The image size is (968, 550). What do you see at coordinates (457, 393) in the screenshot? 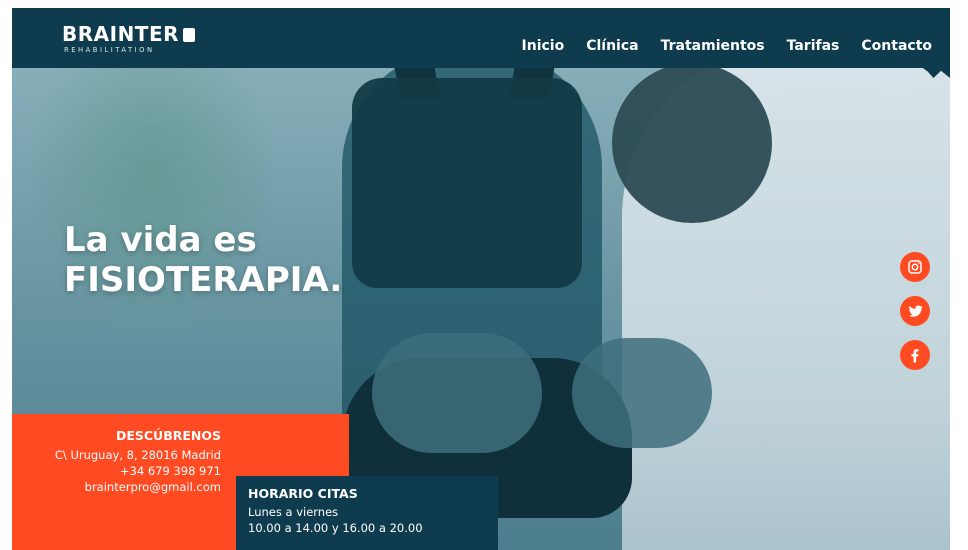
I see `hero-hand-left` at bounding box center [457, 393].